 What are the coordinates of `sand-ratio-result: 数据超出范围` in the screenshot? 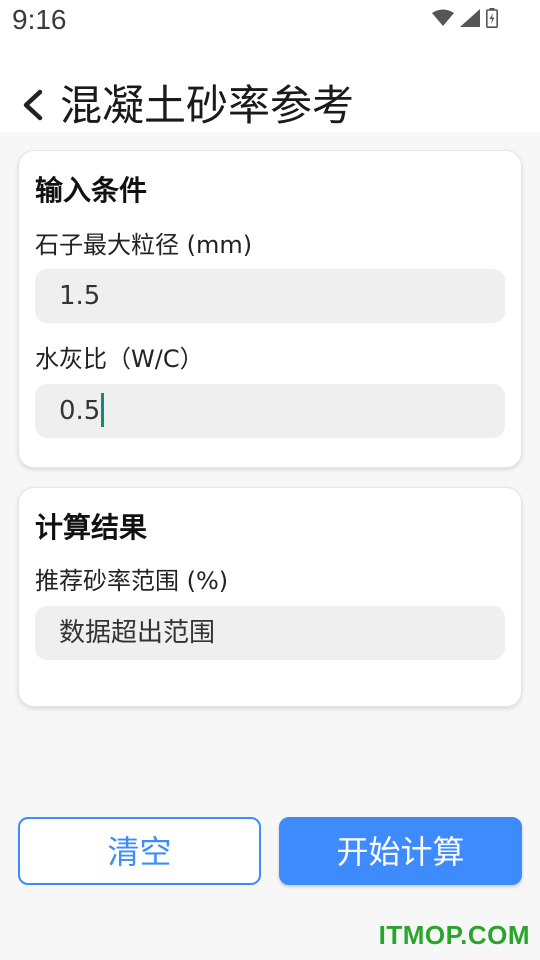 It's located at (270, 633).